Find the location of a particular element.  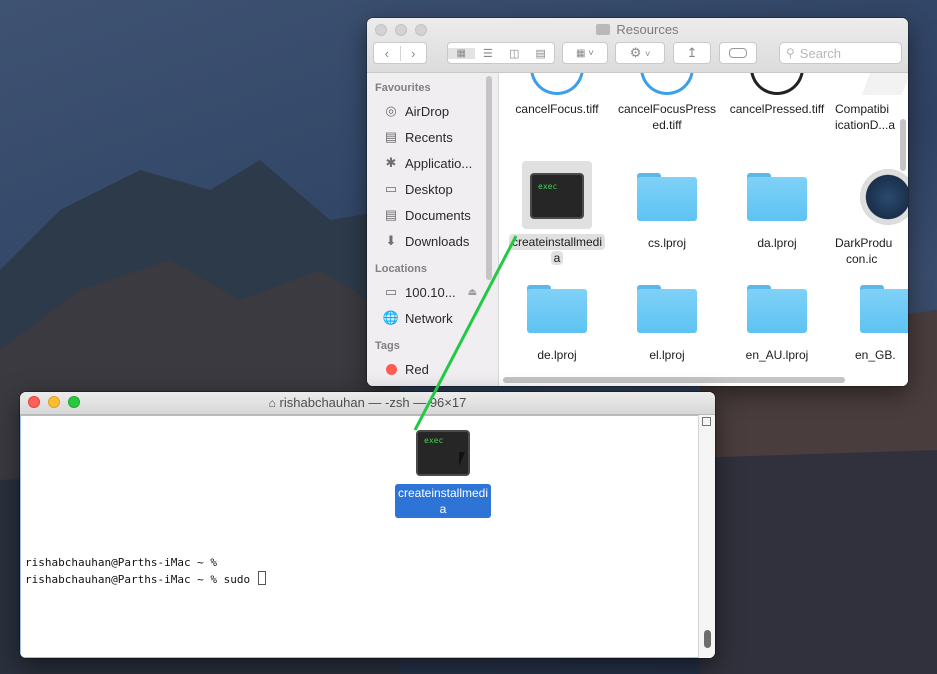

finder-title-text: Resources is located at coordinates (647, 29).